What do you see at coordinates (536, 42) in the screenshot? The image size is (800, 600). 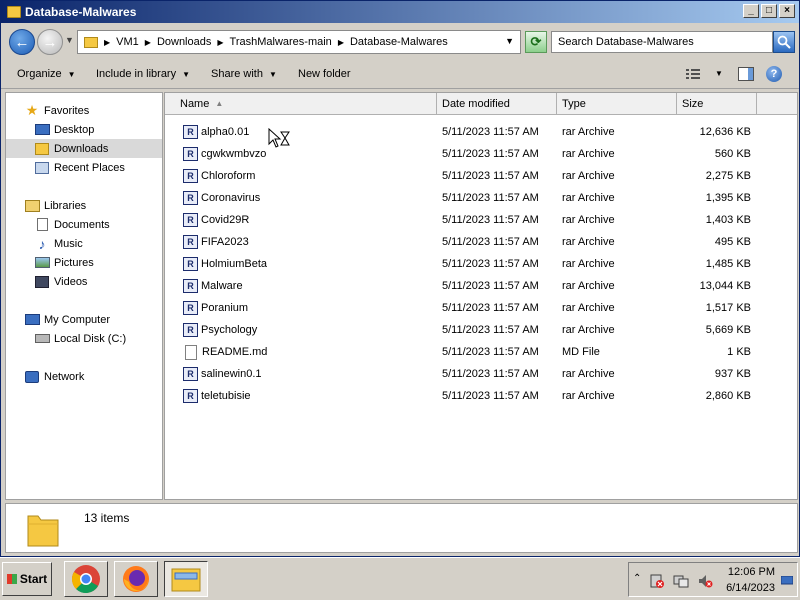 I see `refresh-button: ⟳` at bounding box center [536, 42].